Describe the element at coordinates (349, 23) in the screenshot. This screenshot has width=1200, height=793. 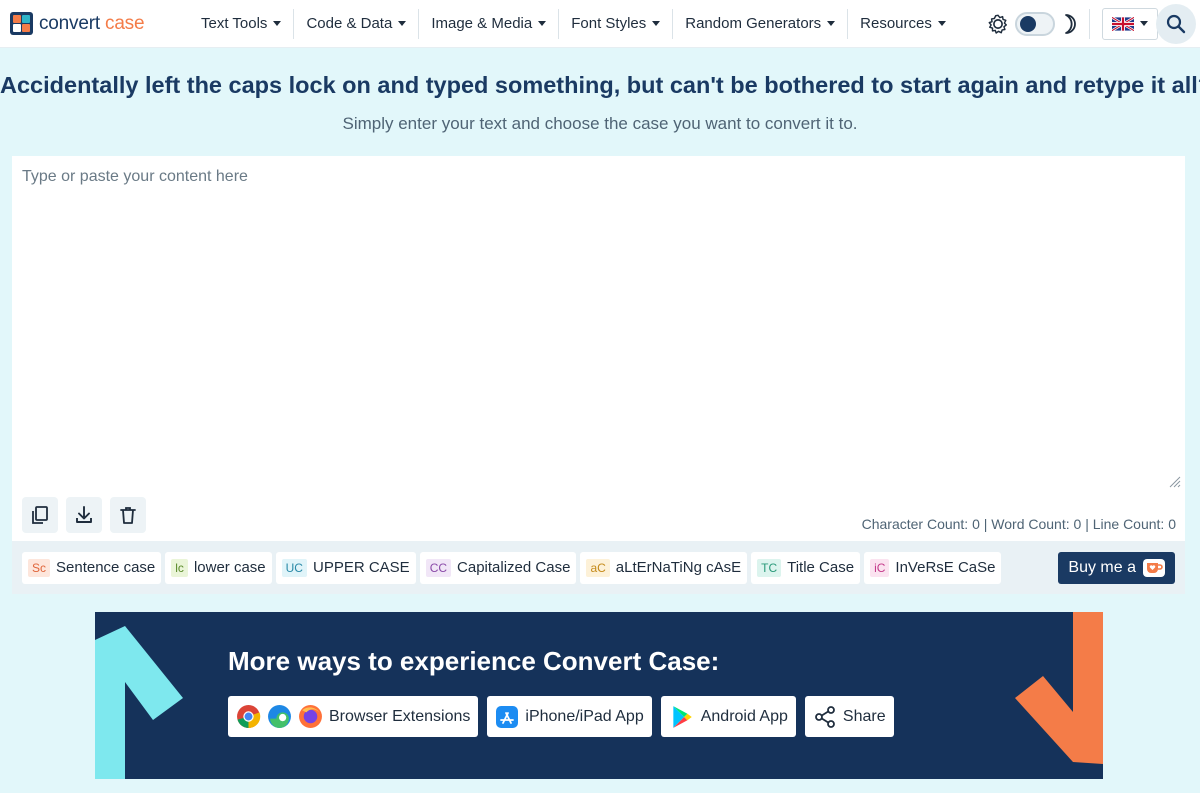
I see `nav-label: Code & Data` at that location.